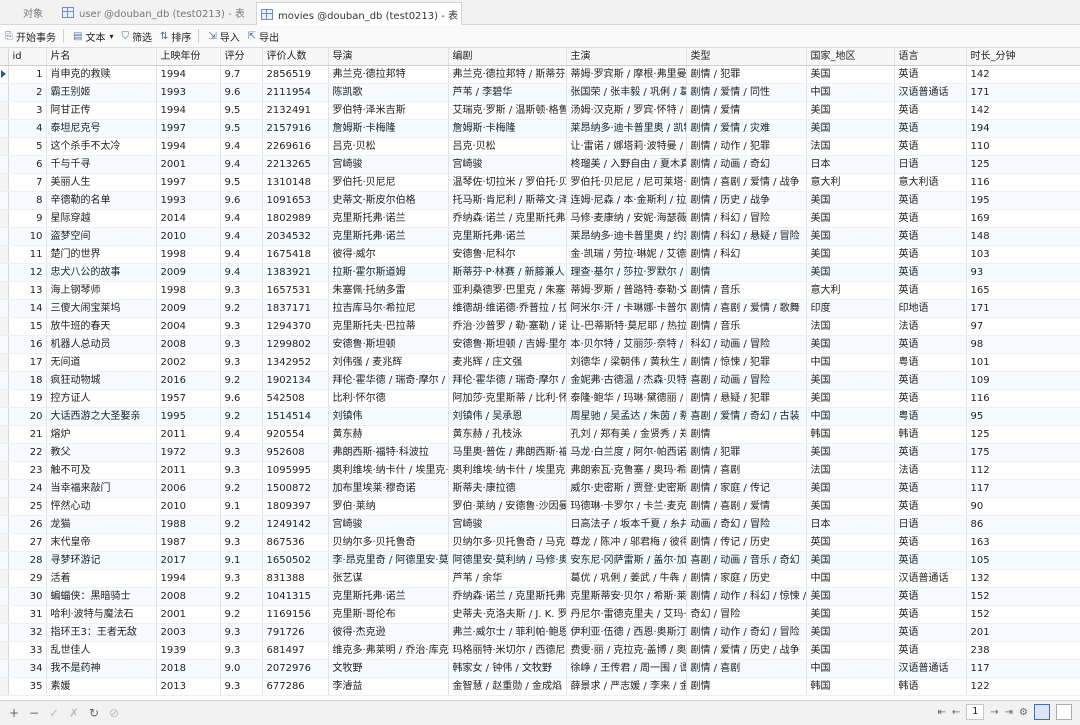 The height and width of the screenshot is (725, 1080). Describe the element at coordinates (295, 686) in the screenshot. I see `table-cell: 677286` at that location.